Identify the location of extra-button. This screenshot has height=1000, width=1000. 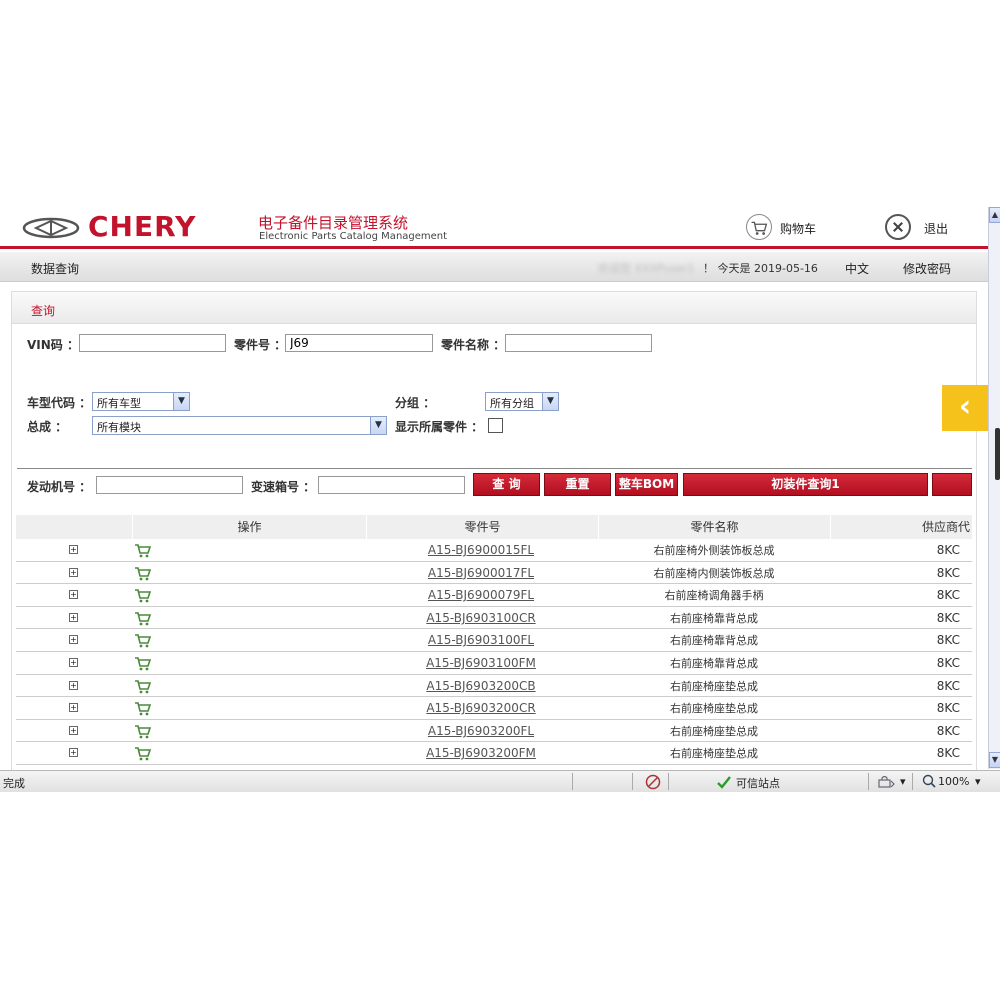
(952, 484).